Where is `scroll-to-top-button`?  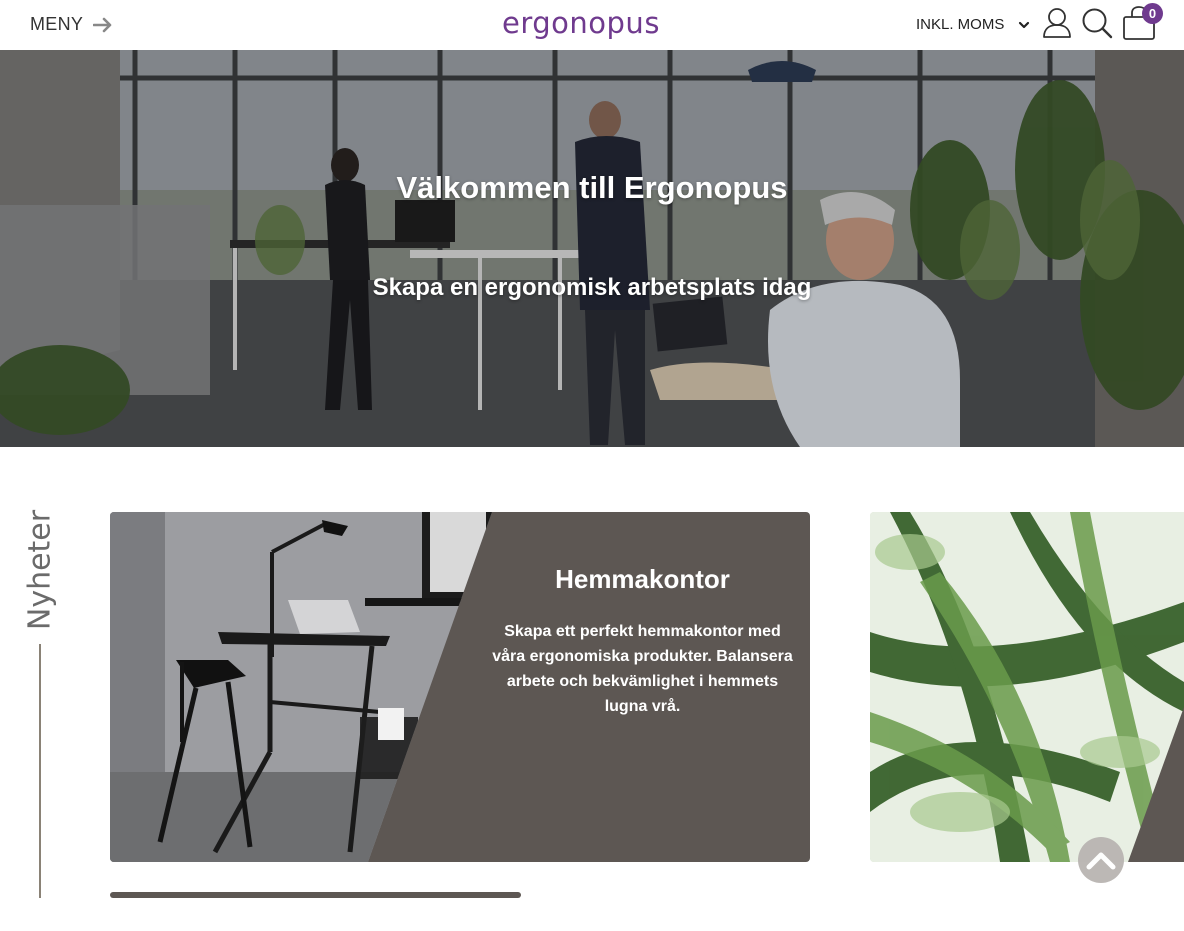
scroll-to-top-button is located at coordinates (1101, 860).